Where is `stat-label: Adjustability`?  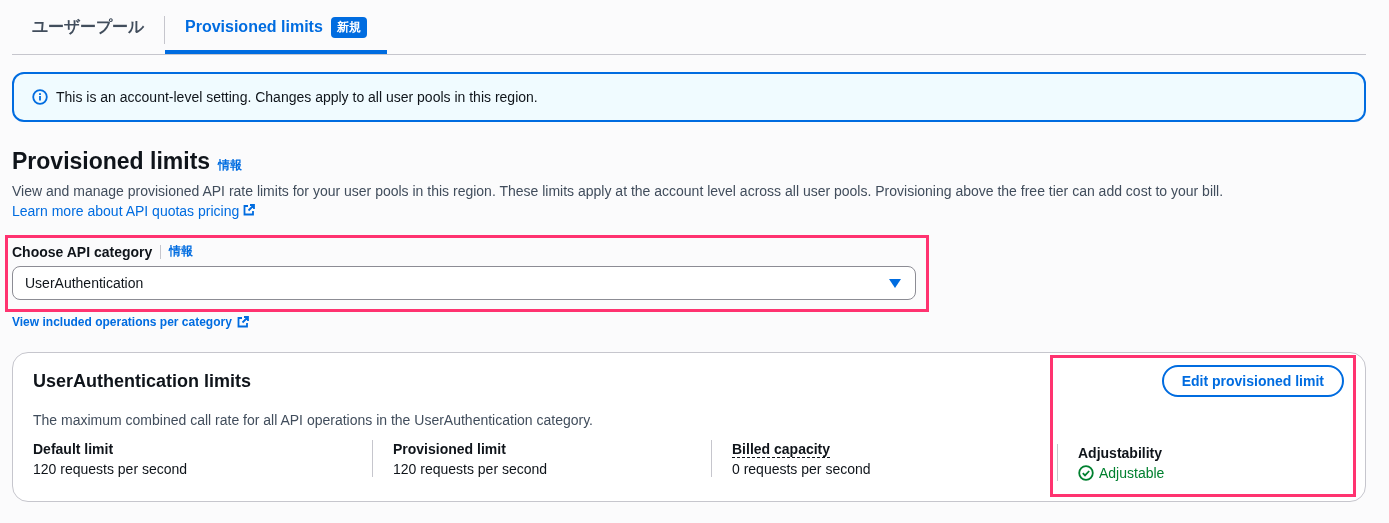
stat-label: Adjustability is located at coordinates (1120, 453).